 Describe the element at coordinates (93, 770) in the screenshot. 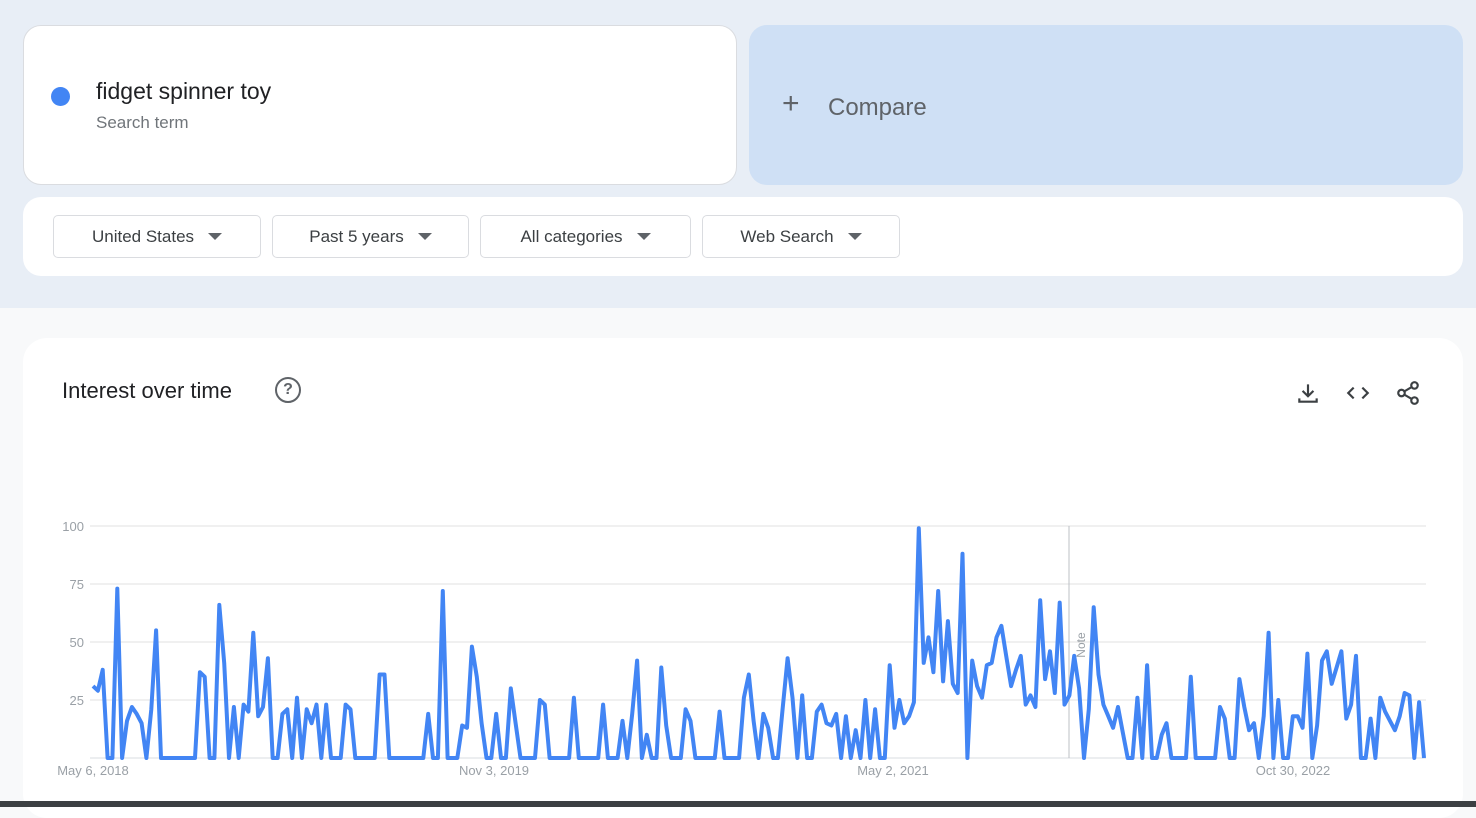

I see `x-tick-label: May 6, 2018` at that location.